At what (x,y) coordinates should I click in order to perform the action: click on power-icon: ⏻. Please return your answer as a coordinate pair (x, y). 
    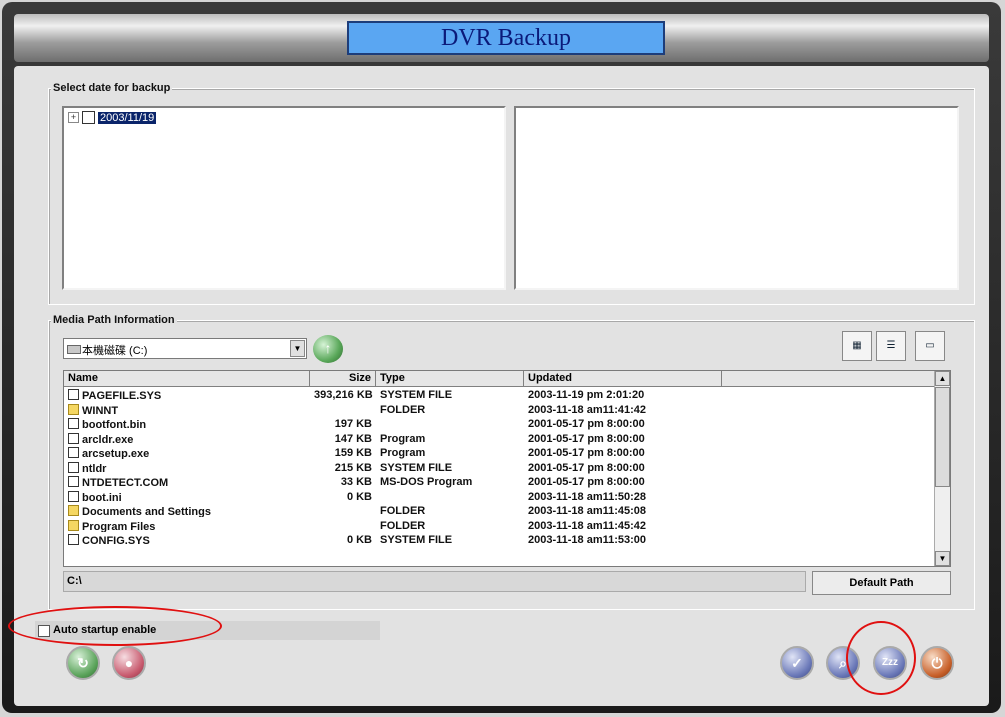
    Looking at the image, I should click on (937, 663).